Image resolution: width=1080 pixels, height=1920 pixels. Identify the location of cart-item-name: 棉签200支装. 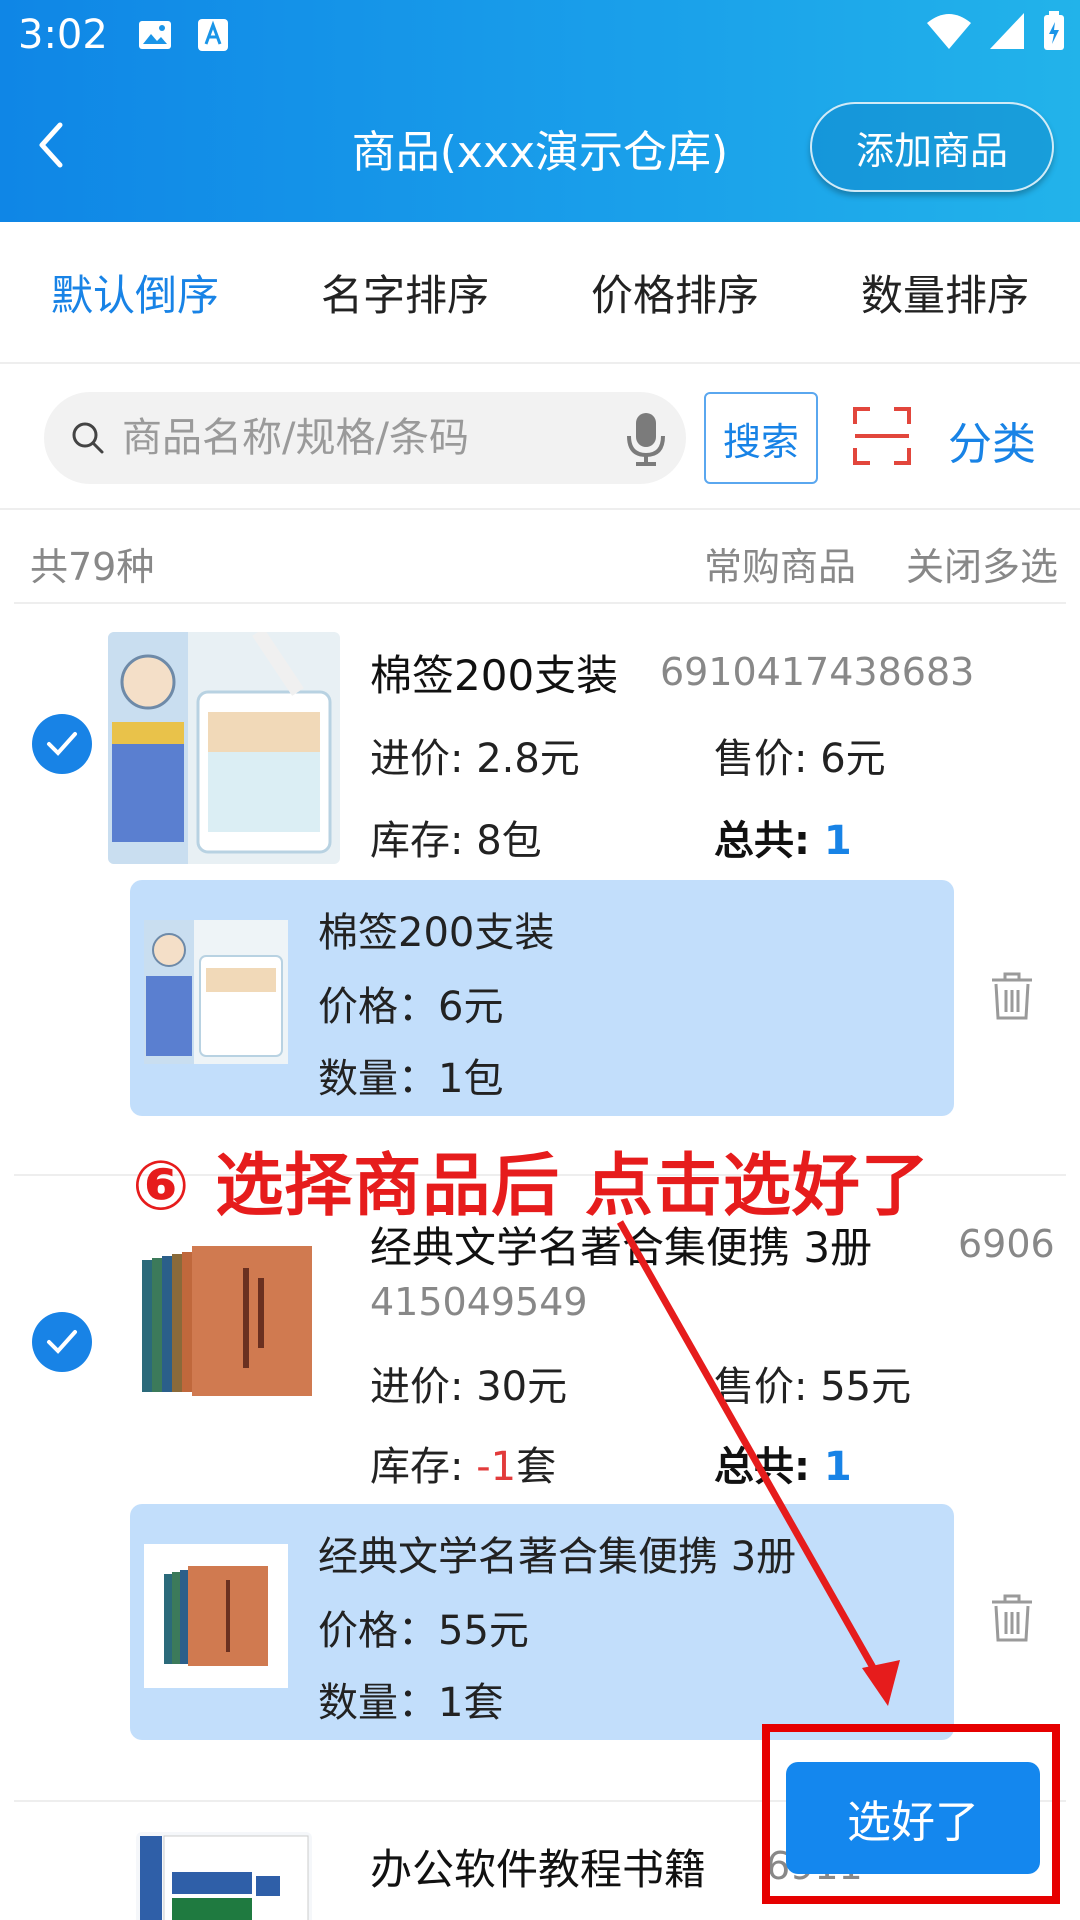
(436, 933).